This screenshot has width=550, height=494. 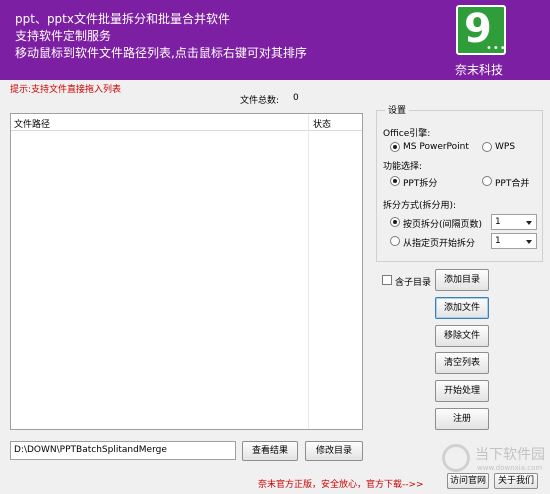 What do you see at coordinates (334, 451) in the screenshot?
I see `modify-dir-button: 修改目录` at bounding box center [334, 451].